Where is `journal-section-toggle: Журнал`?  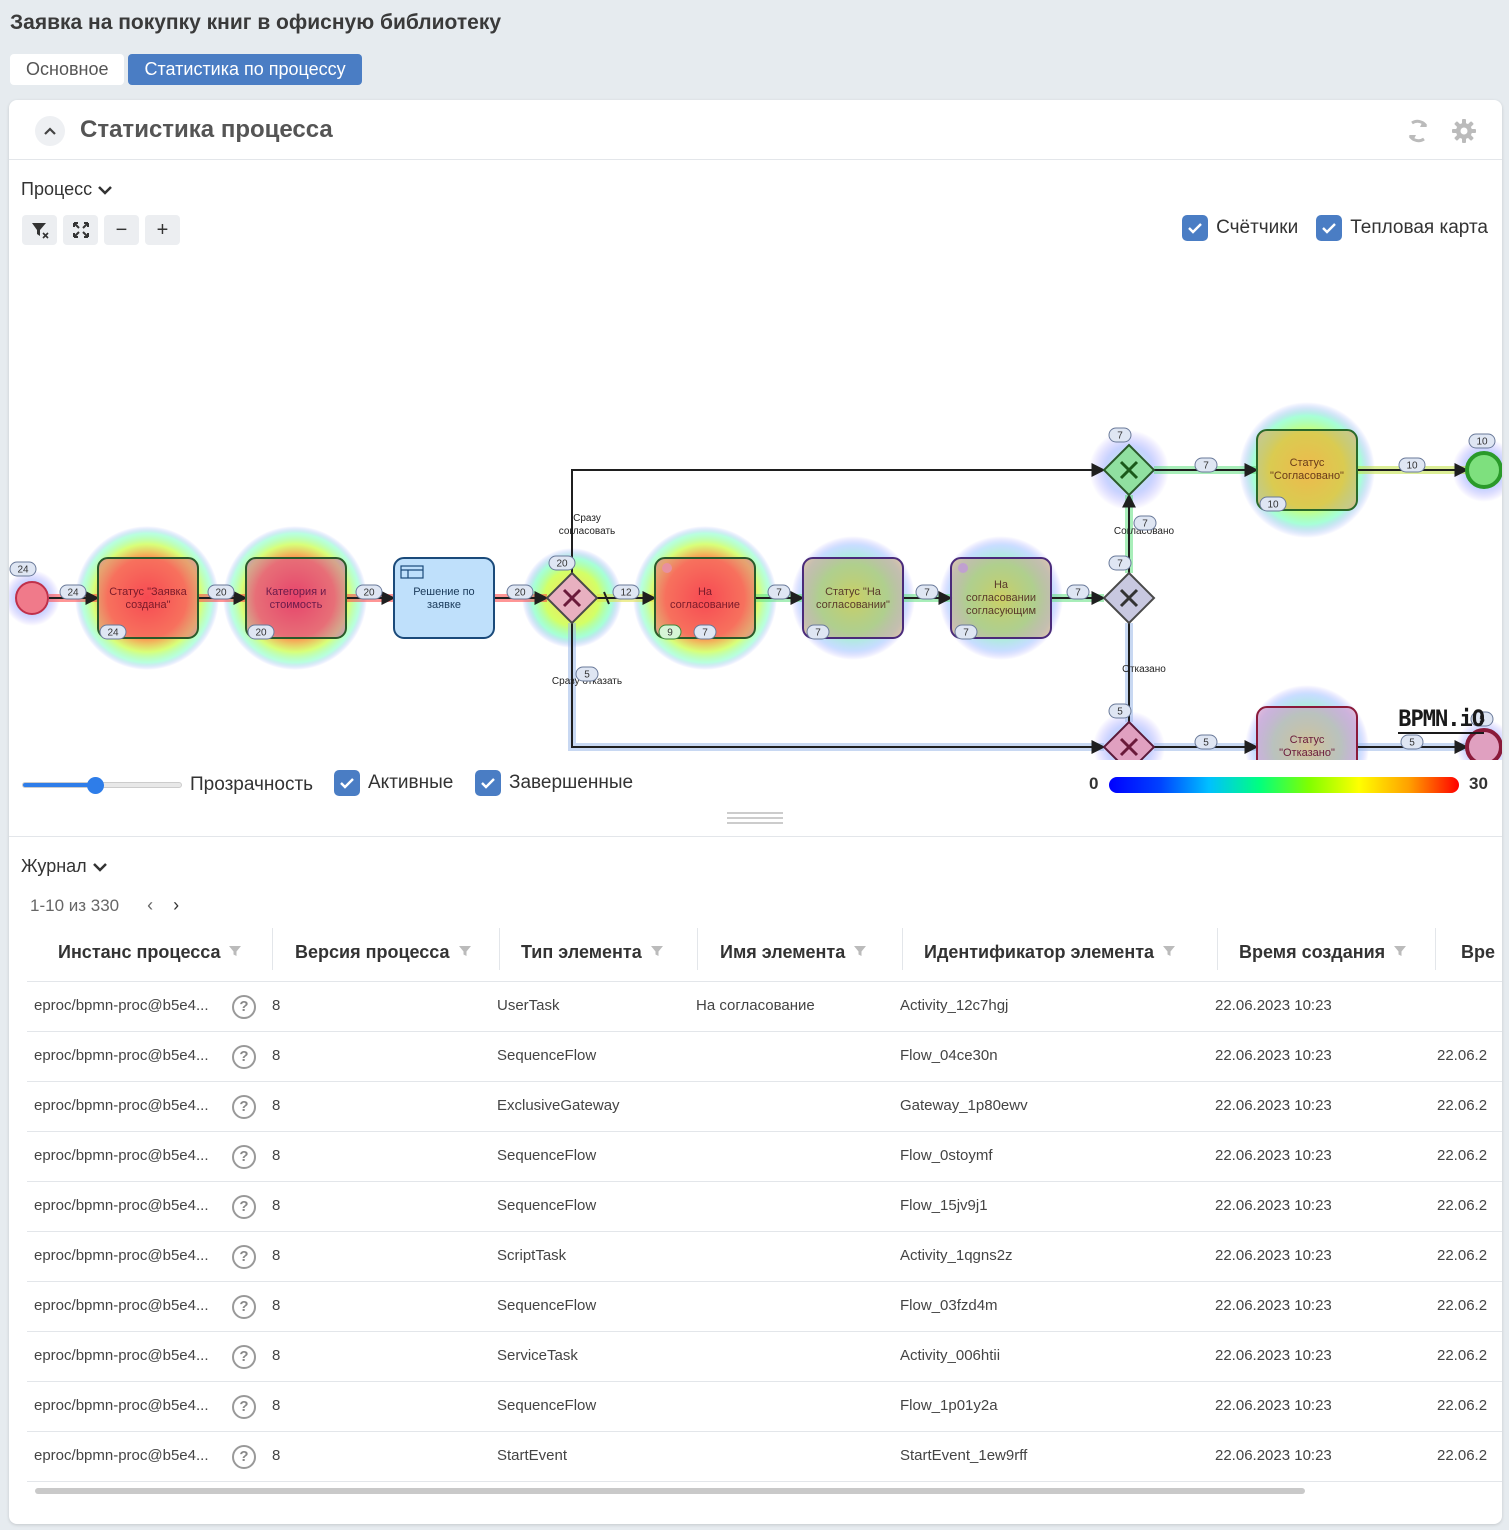 journal-section-toggle: Журнал is located at coordinates (65, 866).